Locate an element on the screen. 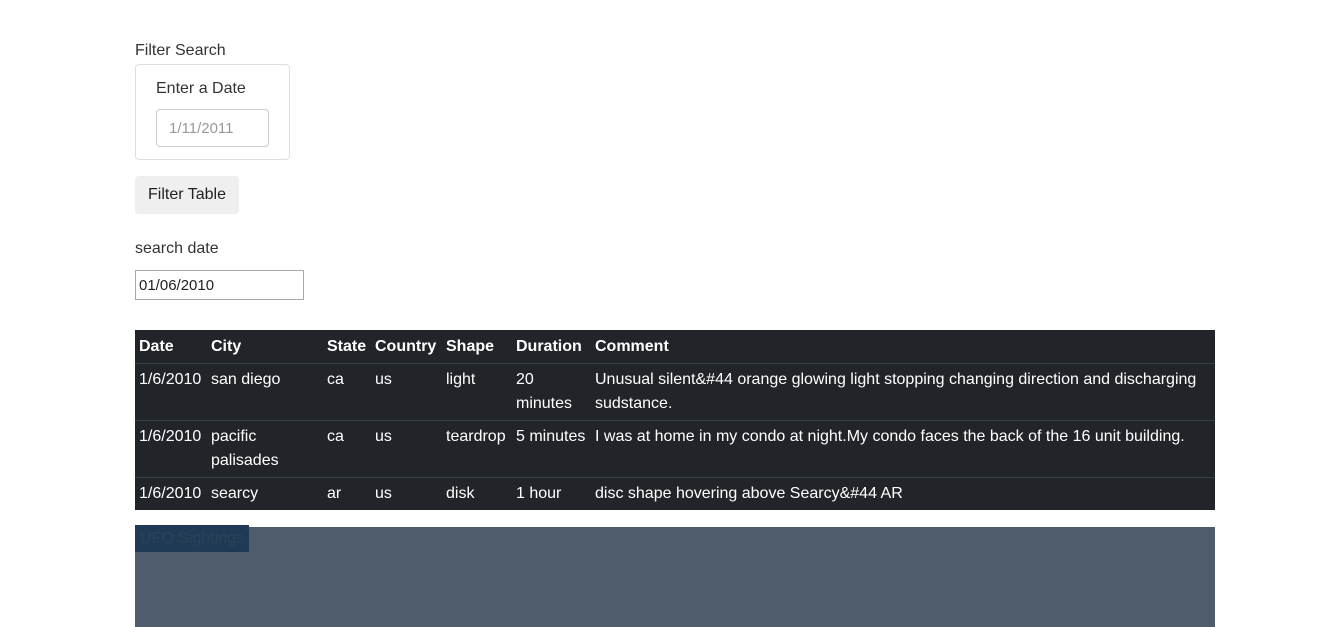  column-header-country: Country is located at coordinates (406, 347).